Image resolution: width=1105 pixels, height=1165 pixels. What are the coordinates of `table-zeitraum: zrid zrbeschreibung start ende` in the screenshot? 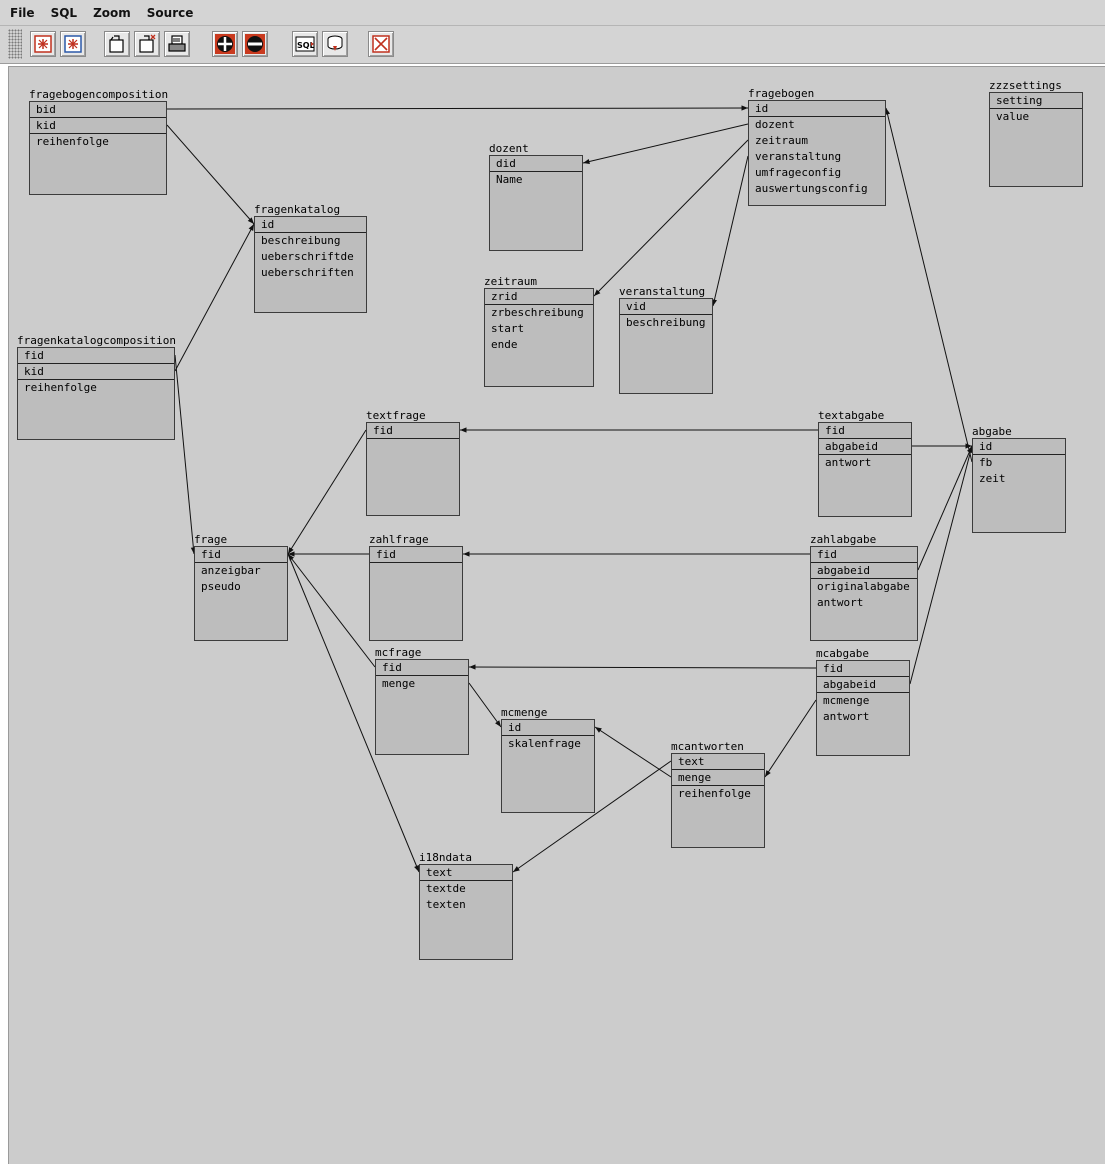 It's located at (539, 337).